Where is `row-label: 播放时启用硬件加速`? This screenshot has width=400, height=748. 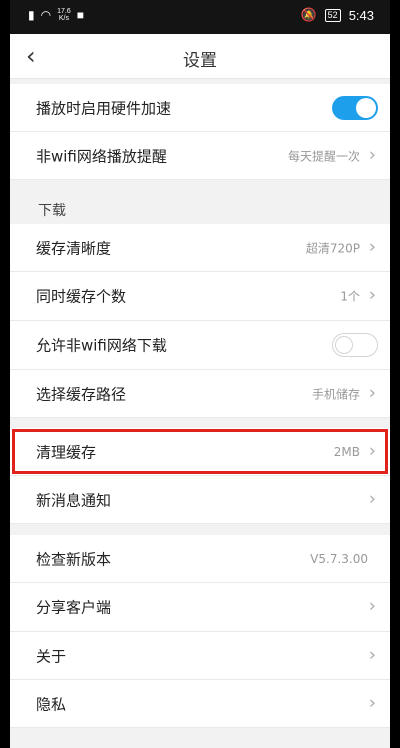 row-label: 播放时启用硬件加速 is located at coordinates (104, 108).